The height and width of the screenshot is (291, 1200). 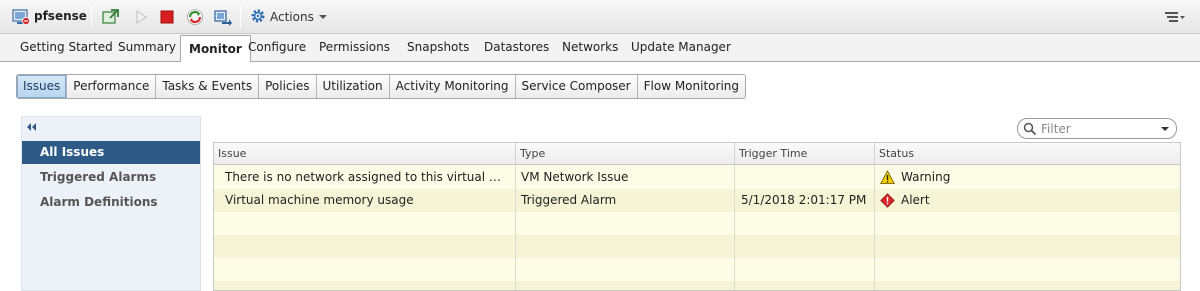 I want to click on object-toolbar: pfsense Actions, so click(x=600, y=17).